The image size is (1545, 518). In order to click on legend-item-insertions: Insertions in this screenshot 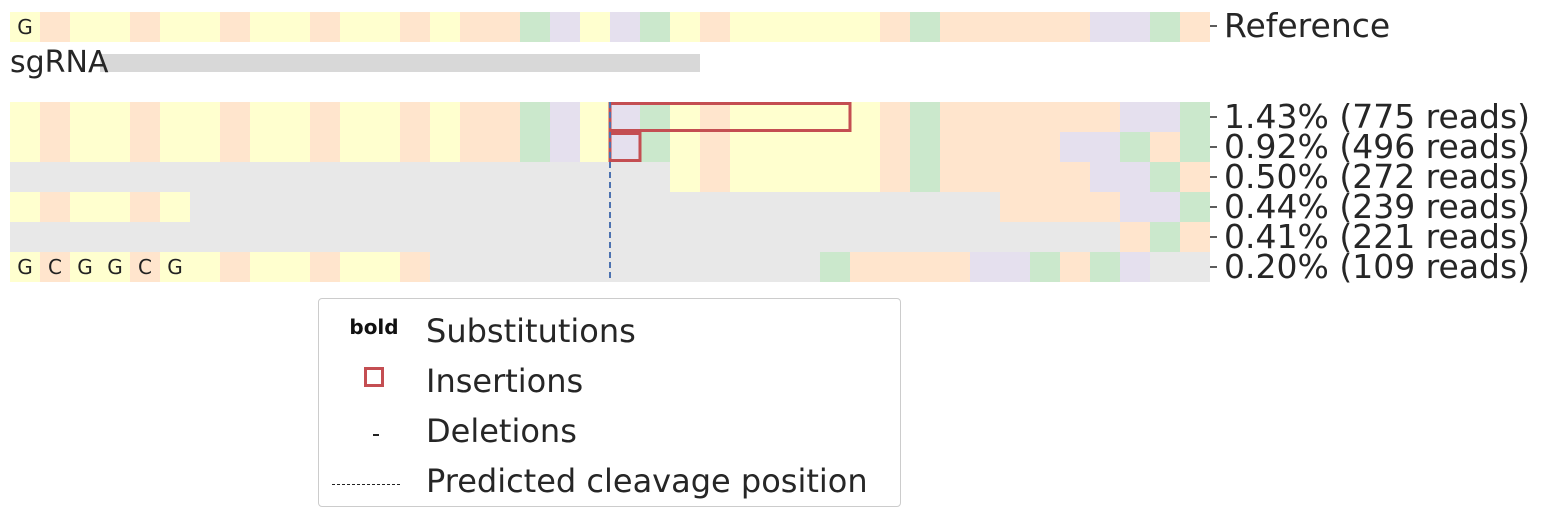, I will do `click(609, 378)`.